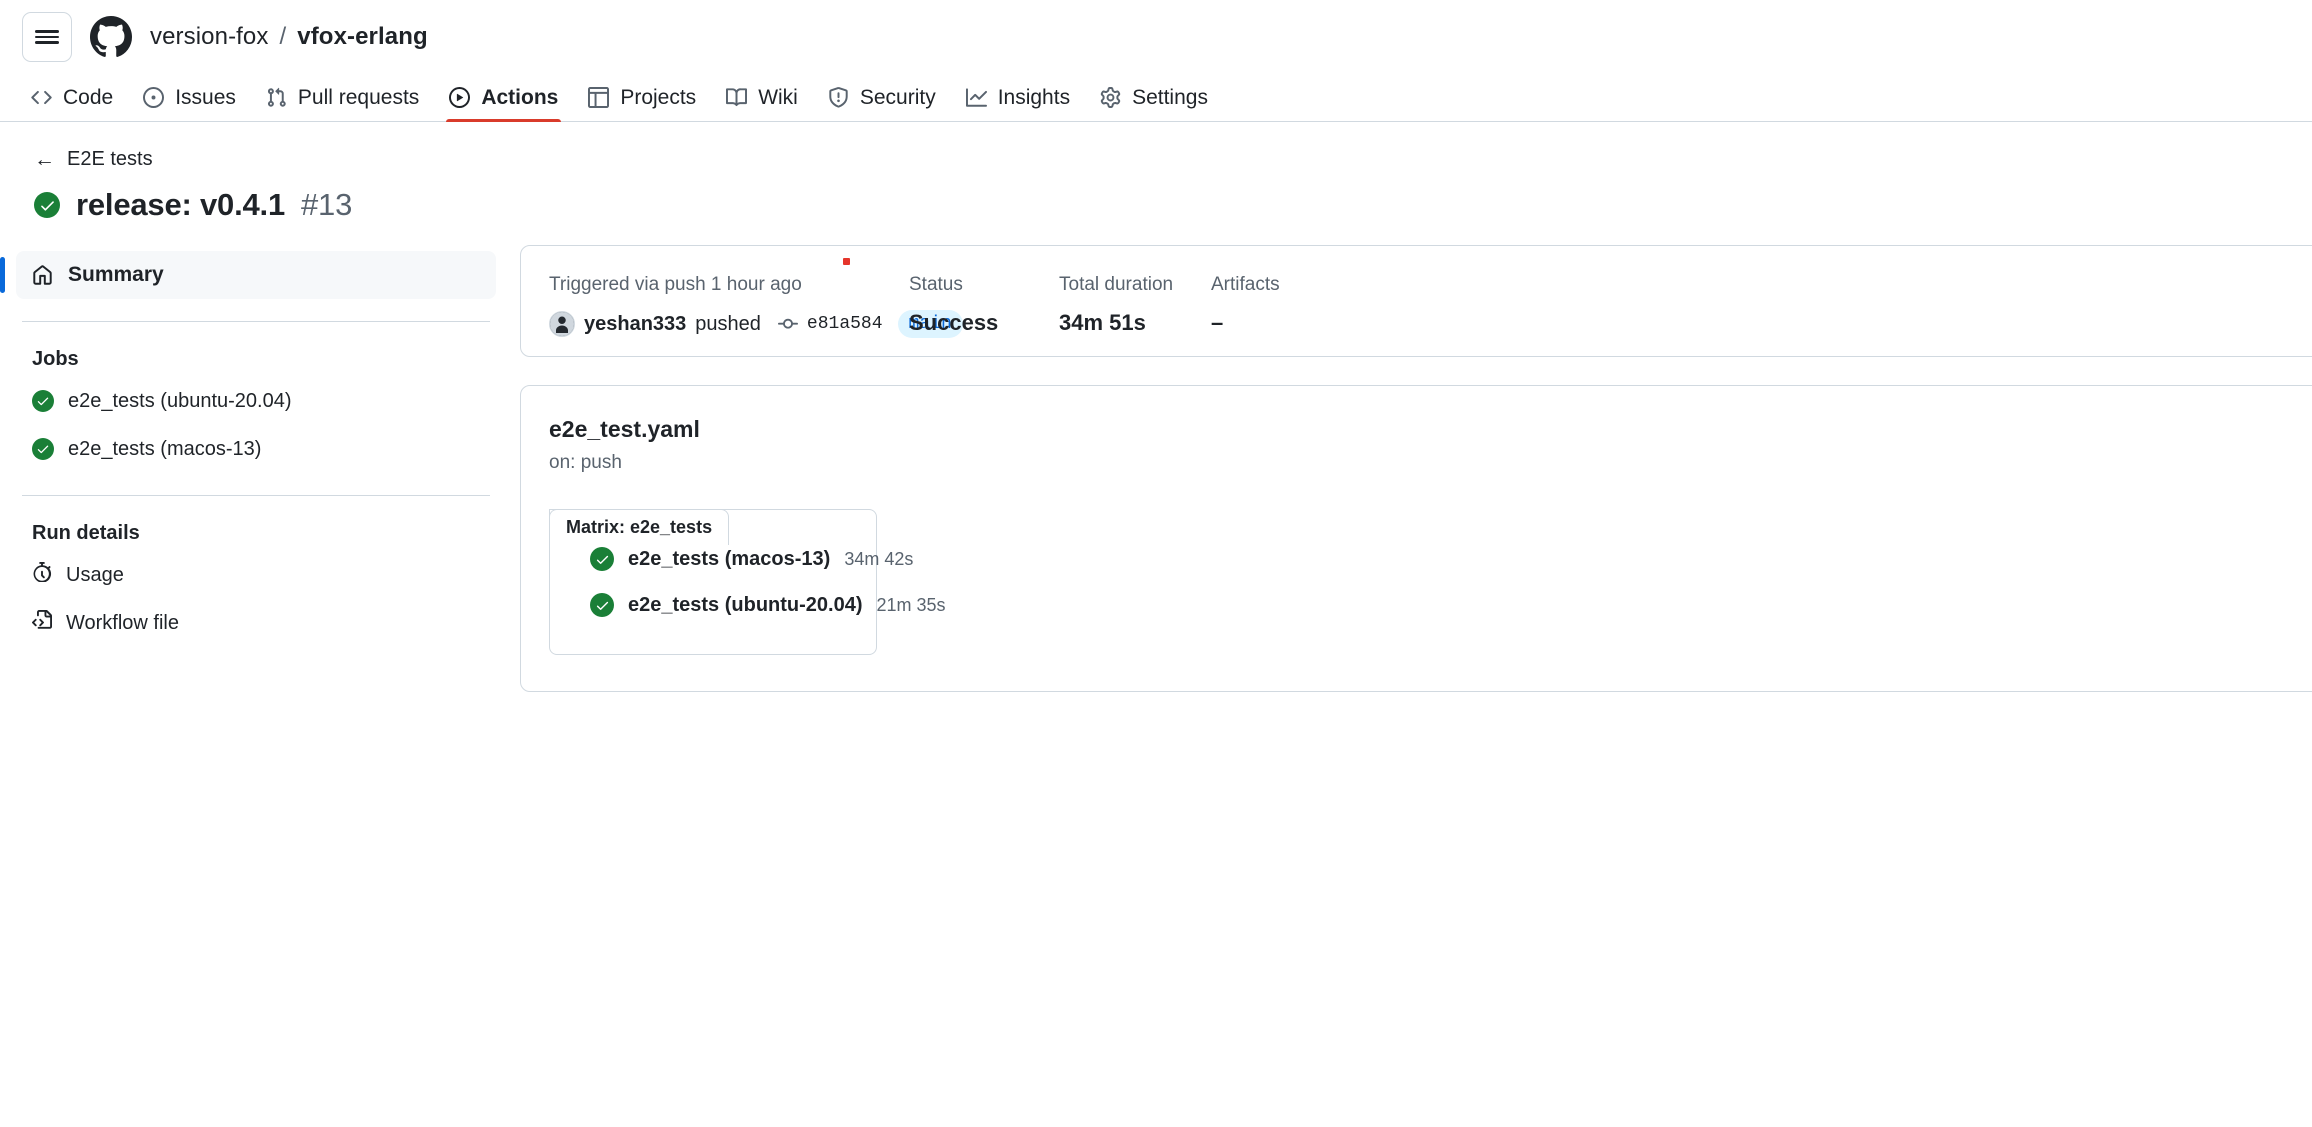  I want to click on tab-wiki: Wiki, so click(762, 97).